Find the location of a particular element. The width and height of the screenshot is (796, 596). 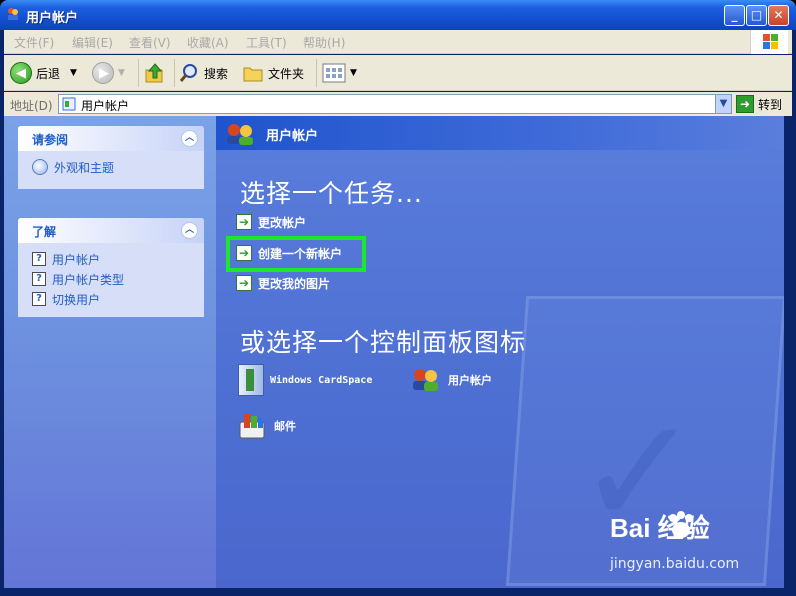

go-arrow-icon: ➜ is located at coordinates (745, 104).